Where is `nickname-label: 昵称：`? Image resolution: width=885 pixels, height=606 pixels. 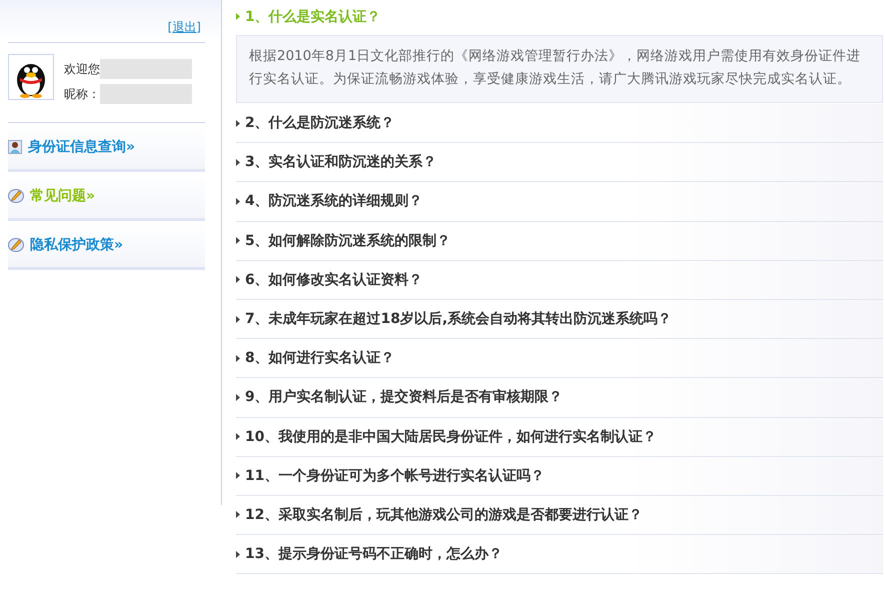 nickname-label: 昵称： is located at coordinates (82, 94).